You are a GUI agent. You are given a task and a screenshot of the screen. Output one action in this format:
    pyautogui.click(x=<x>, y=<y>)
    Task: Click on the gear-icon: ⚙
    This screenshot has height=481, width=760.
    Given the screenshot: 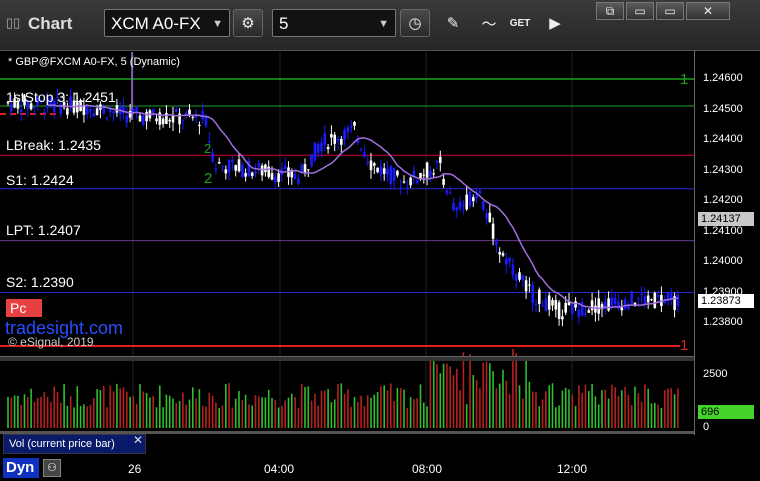 What is the action you would take?
    pyautogui.click(x=248, y=23)
    